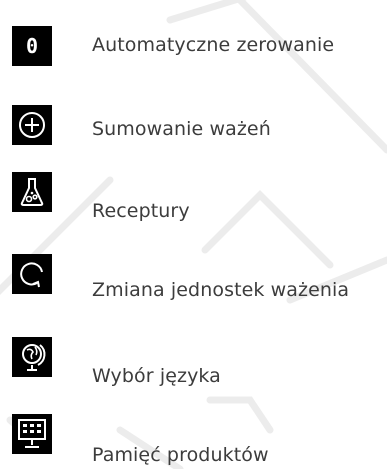 Image resolution: width=387 pixels, height=474 pixels. What do you see at coordinates (32, 46) in the screenshot?
I see `zero-icon: 0` at bounding box center [32, 46].